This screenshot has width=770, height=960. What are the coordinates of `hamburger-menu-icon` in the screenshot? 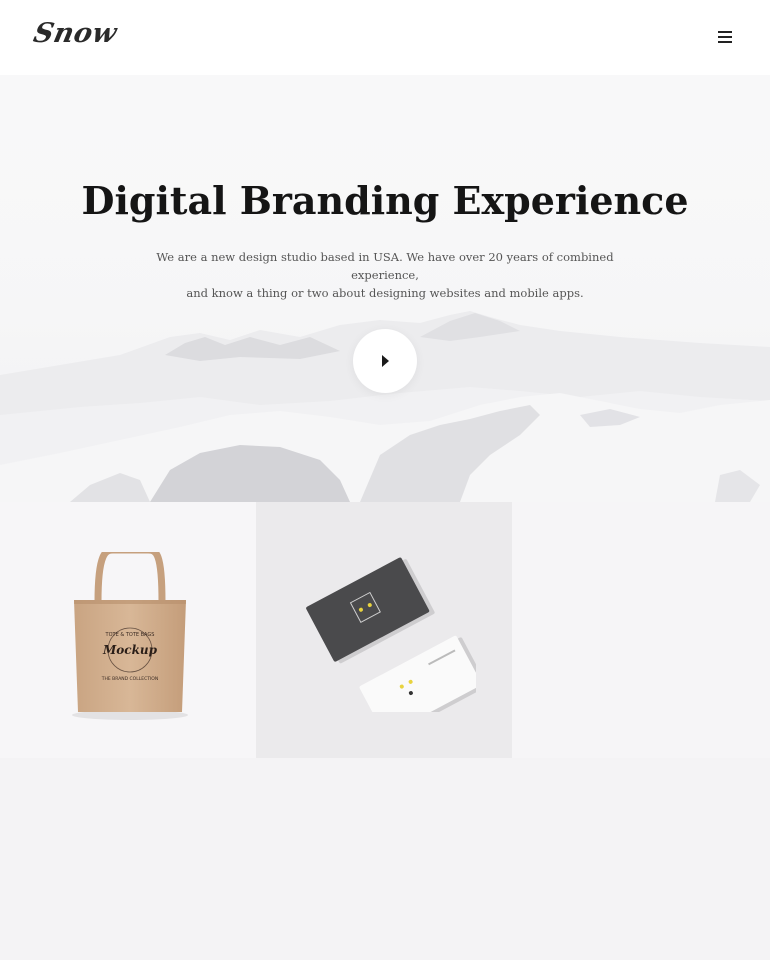 It's located at (725, 37).